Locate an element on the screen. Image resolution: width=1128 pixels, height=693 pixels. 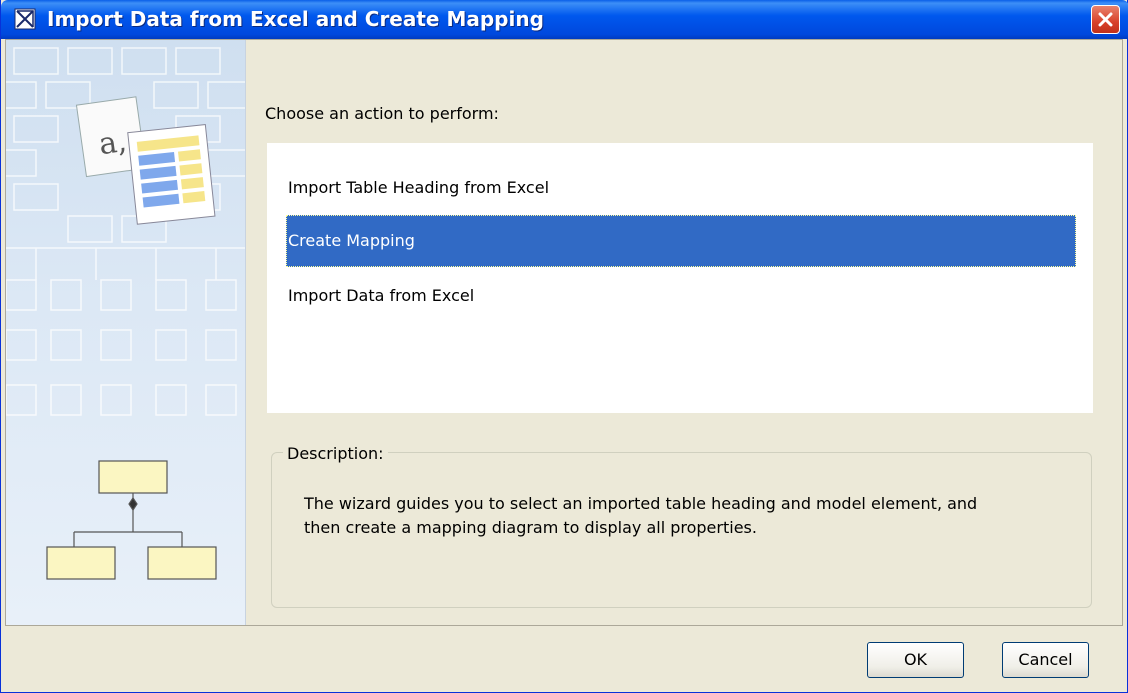
ok-button: OK is located at coordinates (915, 660).